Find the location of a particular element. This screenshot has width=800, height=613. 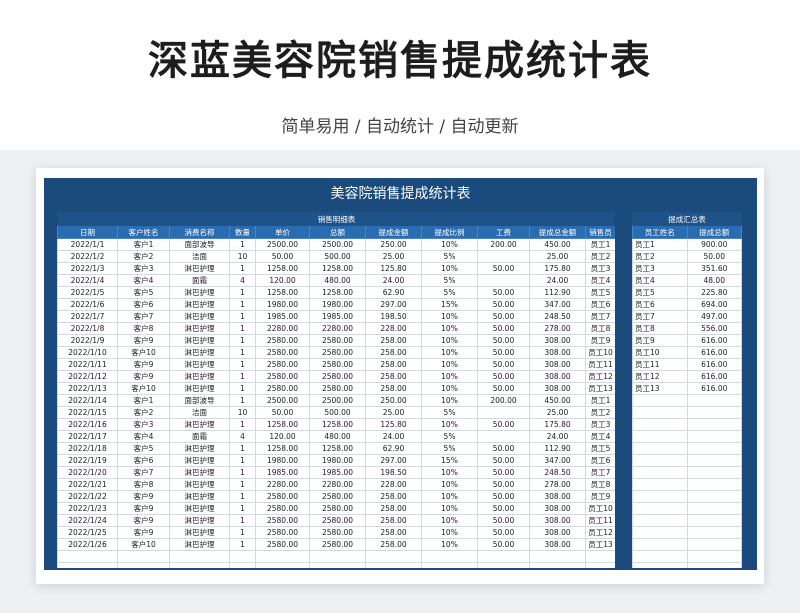

table-cell: 10 is located at coordinates (242, 256).